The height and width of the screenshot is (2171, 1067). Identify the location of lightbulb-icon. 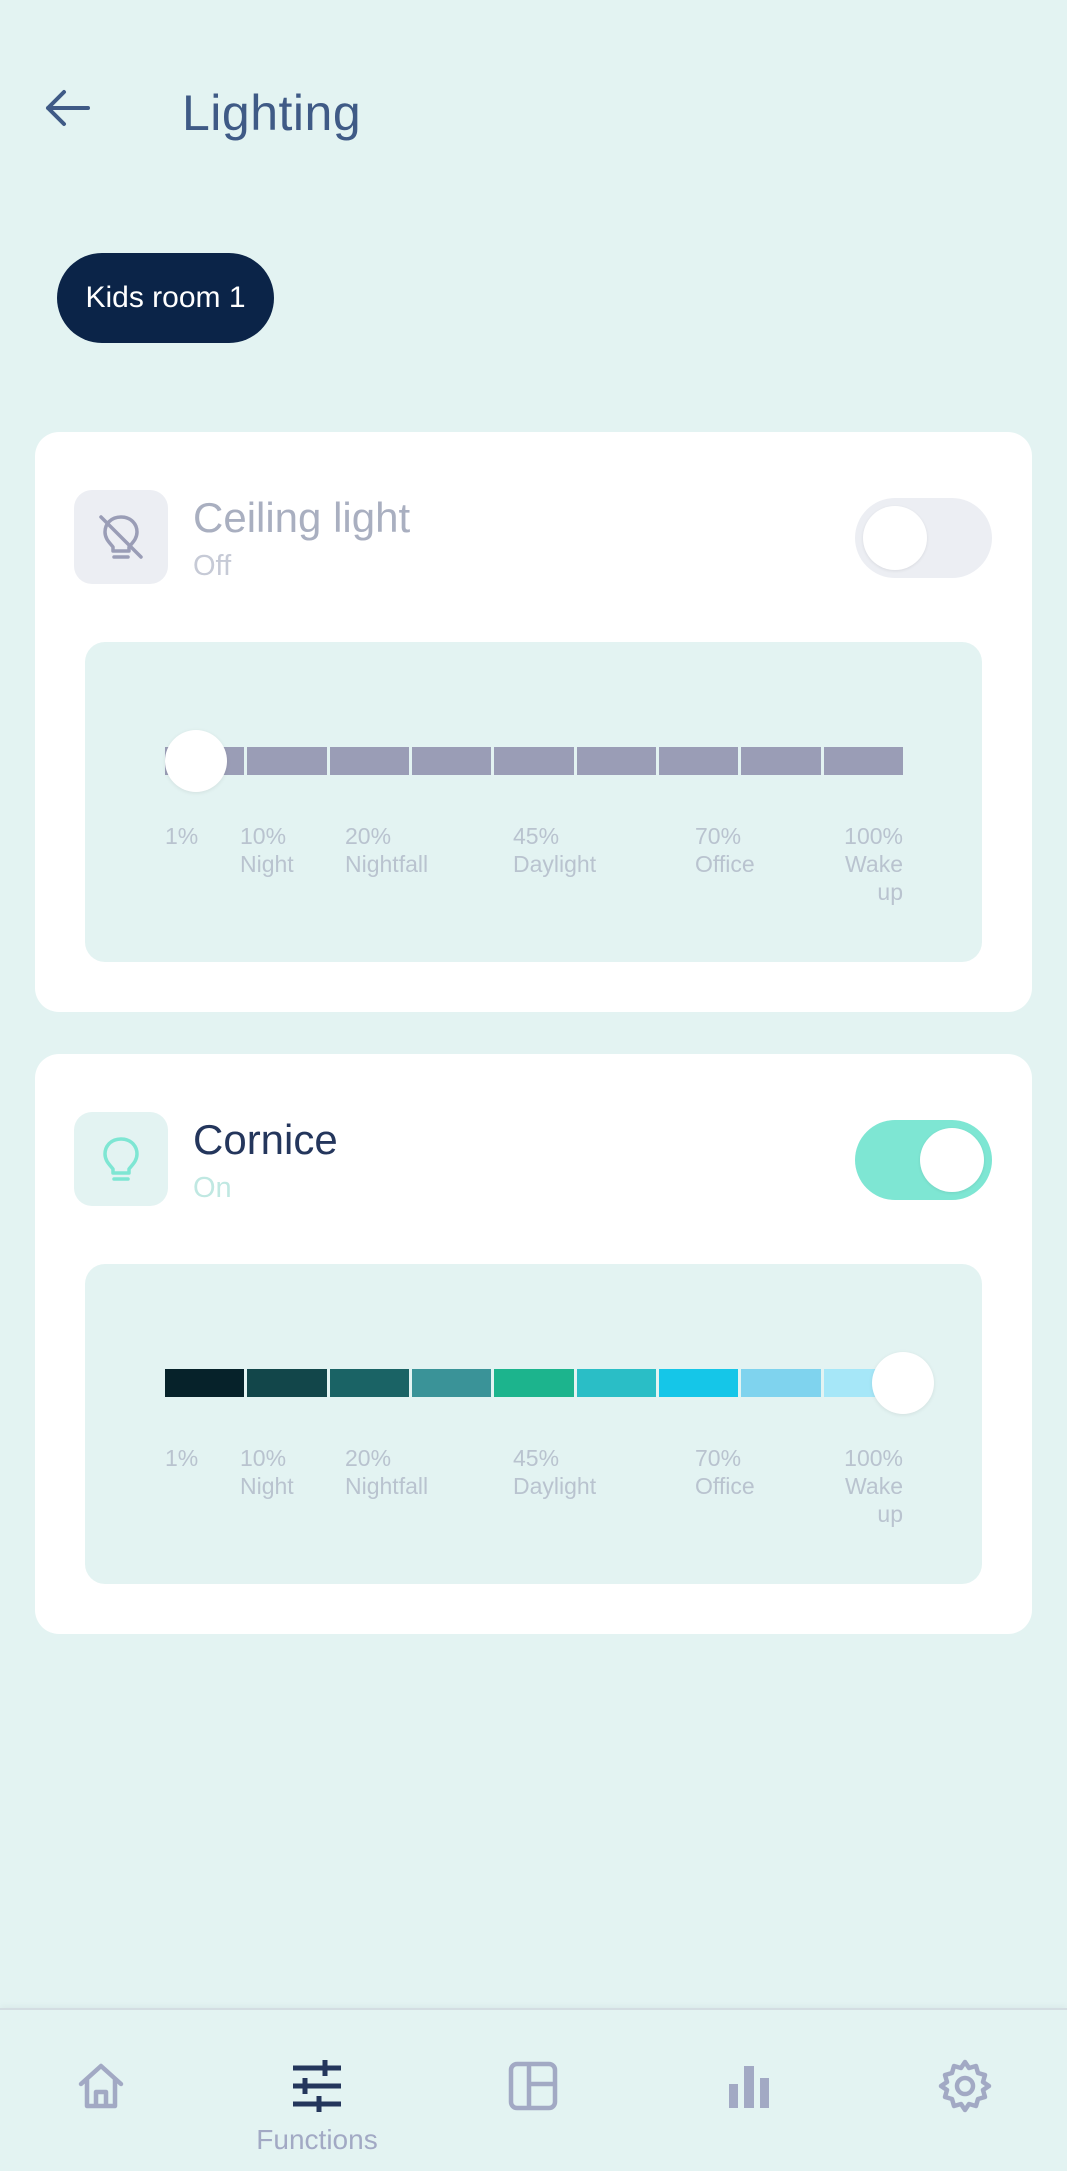
(121, 1159).